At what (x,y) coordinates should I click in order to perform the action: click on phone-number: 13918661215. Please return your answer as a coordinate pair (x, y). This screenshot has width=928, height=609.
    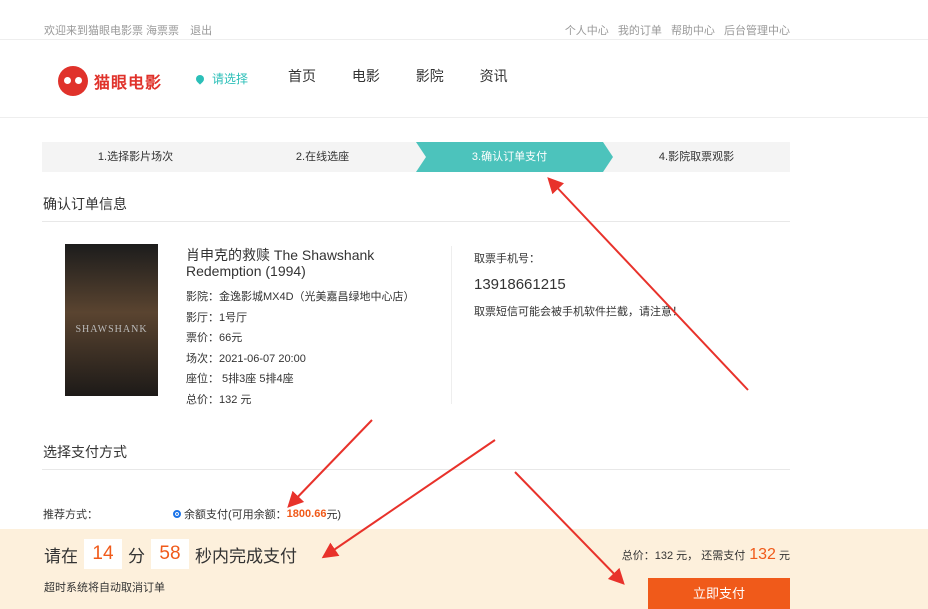
    Looking at the image, I should click on (520, 284).